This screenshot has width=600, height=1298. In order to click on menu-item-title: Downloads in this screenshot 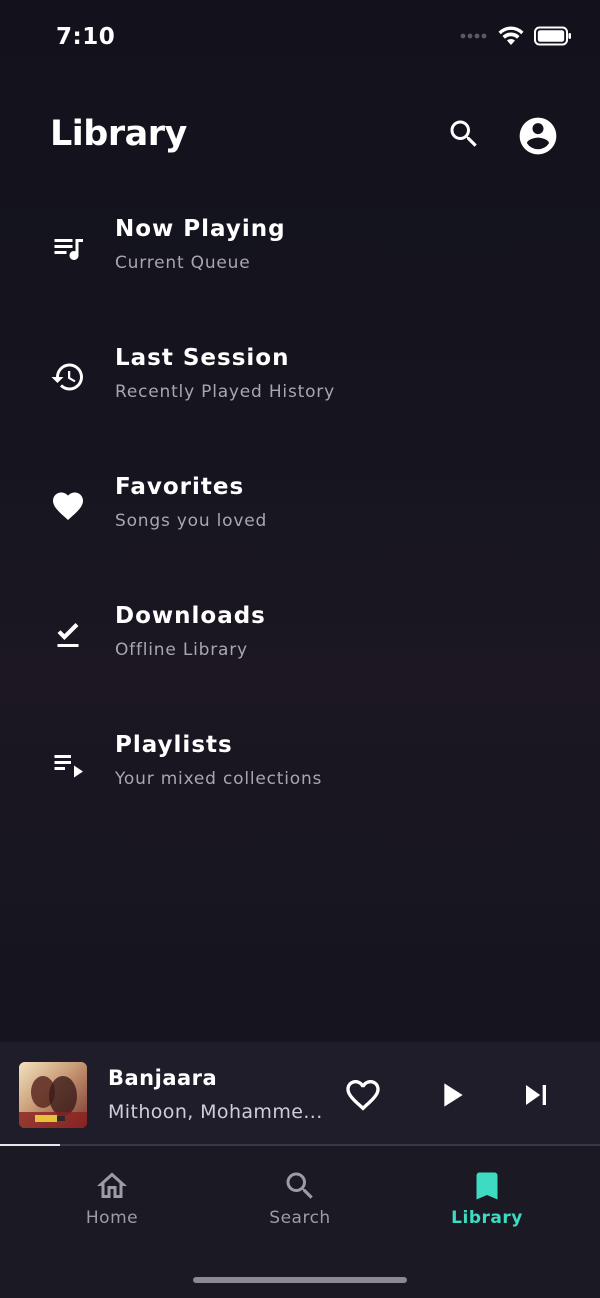, I will do `click(190, 616)`.